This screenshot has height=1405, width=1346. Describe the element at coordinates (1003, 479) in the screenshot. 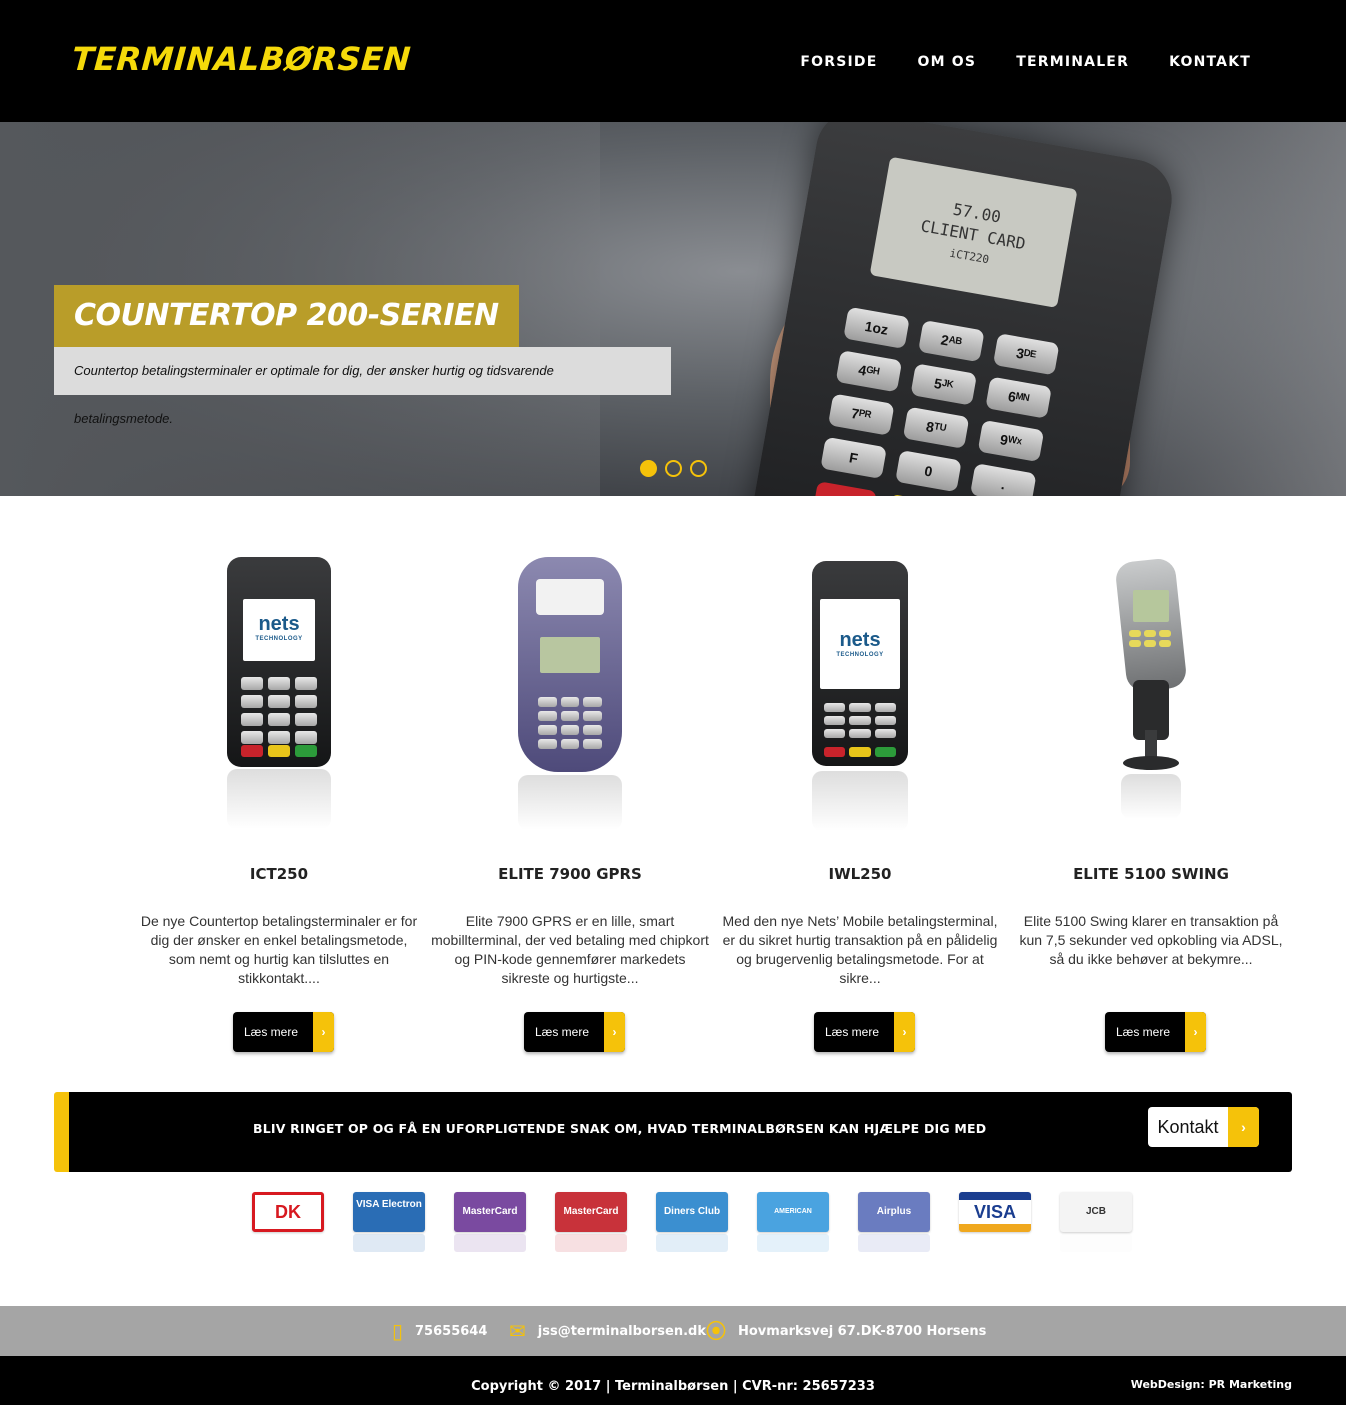

I see `key: .` at that location.